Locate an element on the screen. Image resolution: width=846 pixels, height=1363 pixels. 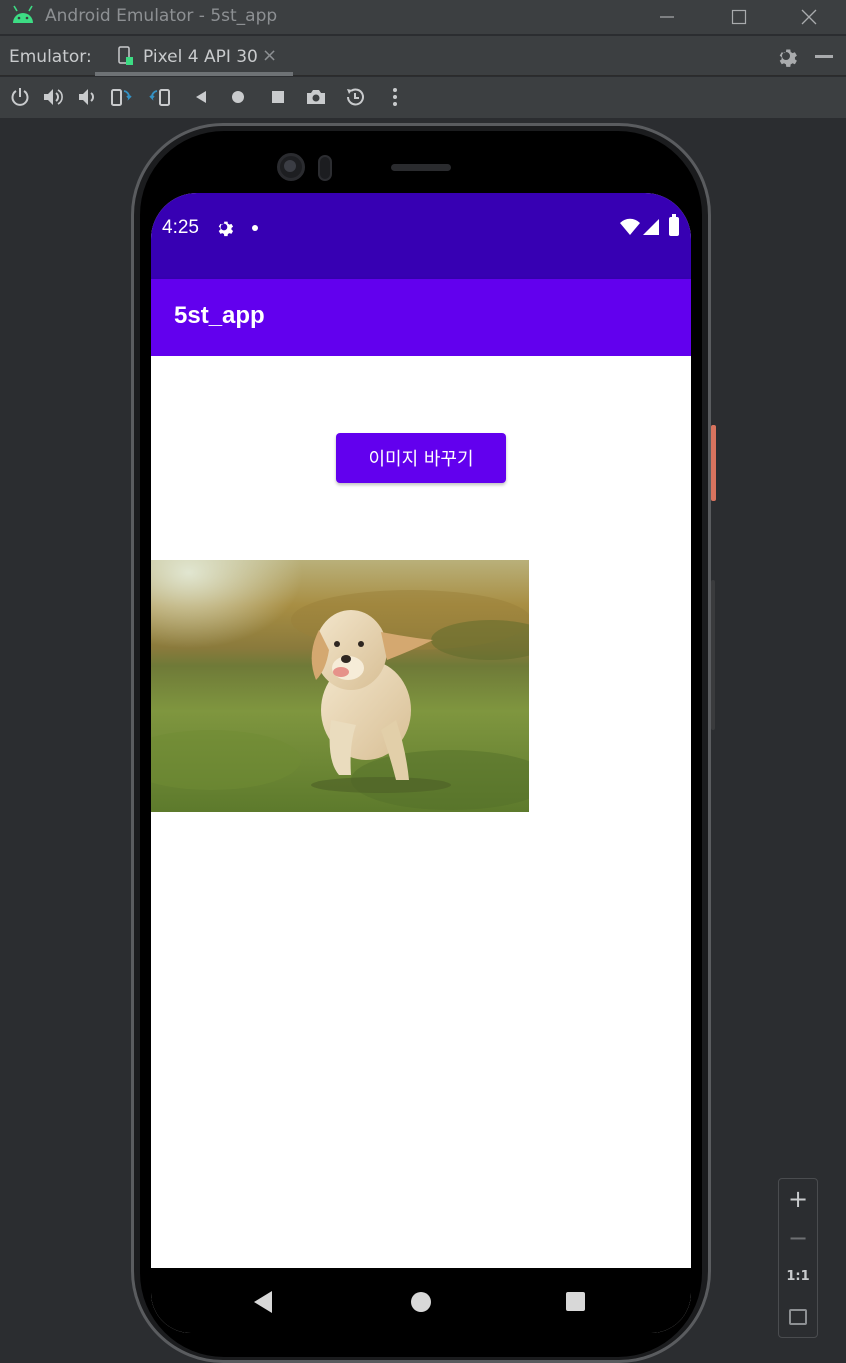
hide-panel-icon is located at coordinates (824, 56).